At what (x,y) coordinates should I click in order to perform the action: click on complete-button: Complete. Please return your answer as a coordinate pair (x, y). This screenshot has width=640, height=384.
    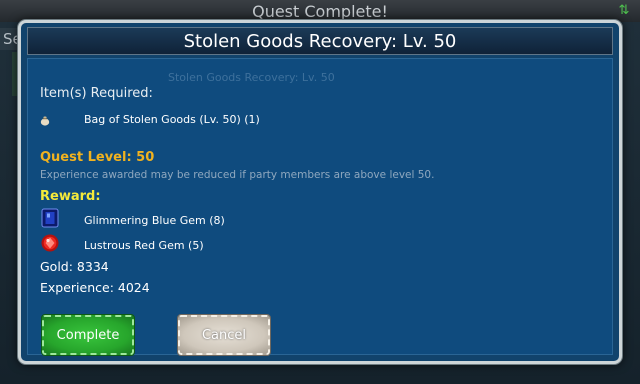
    Looking at the image, I should click on (88, 335).